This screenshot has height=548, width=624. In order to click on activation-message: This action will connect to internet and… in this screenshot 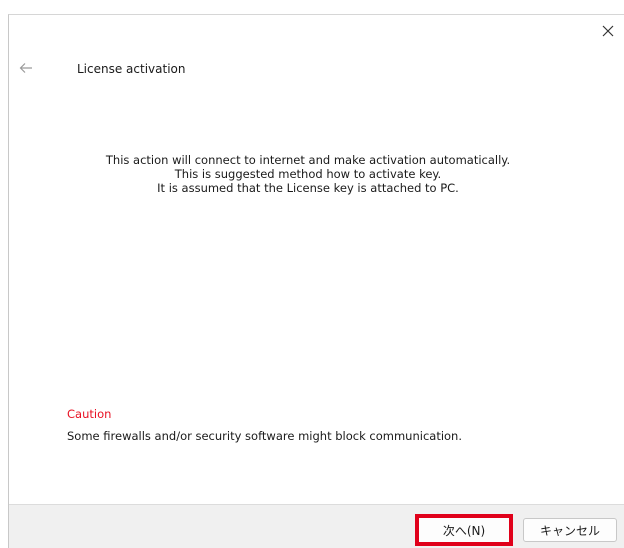, I will do `click(308, 174)`.